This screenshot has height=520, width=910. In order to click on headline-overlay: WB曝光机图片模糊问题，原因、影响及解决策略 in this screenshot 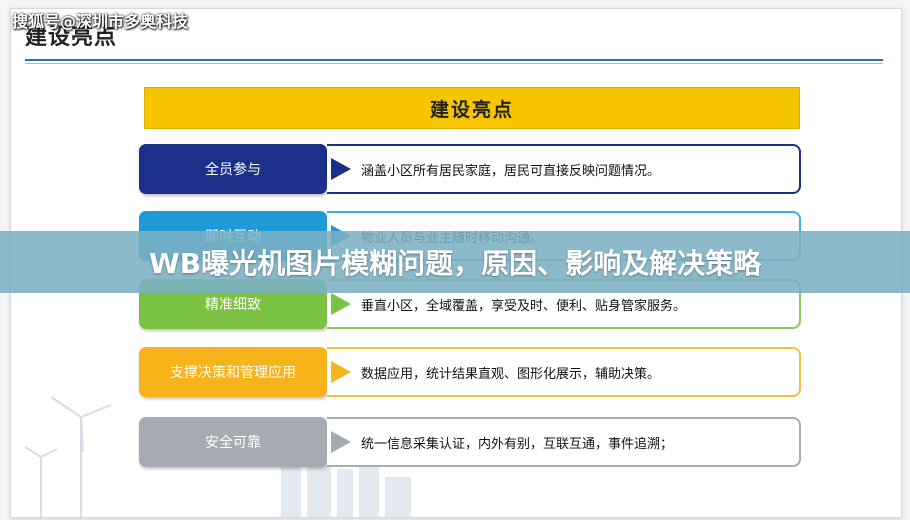, I will do `click(455, 262)`.